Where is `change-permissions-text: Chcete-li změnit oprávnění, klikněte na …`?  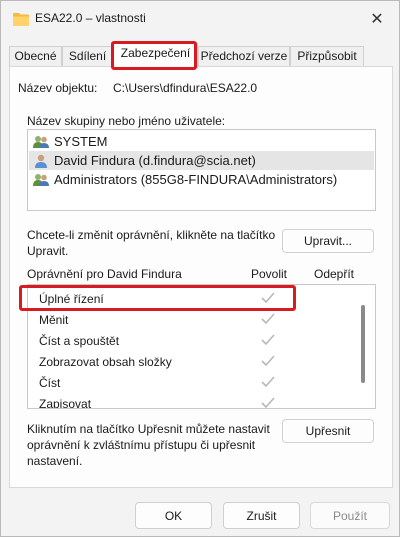 change-permissions-text: Chcete-li změnit oprávnění, klikněte na … is located at coordinates (151, 243).